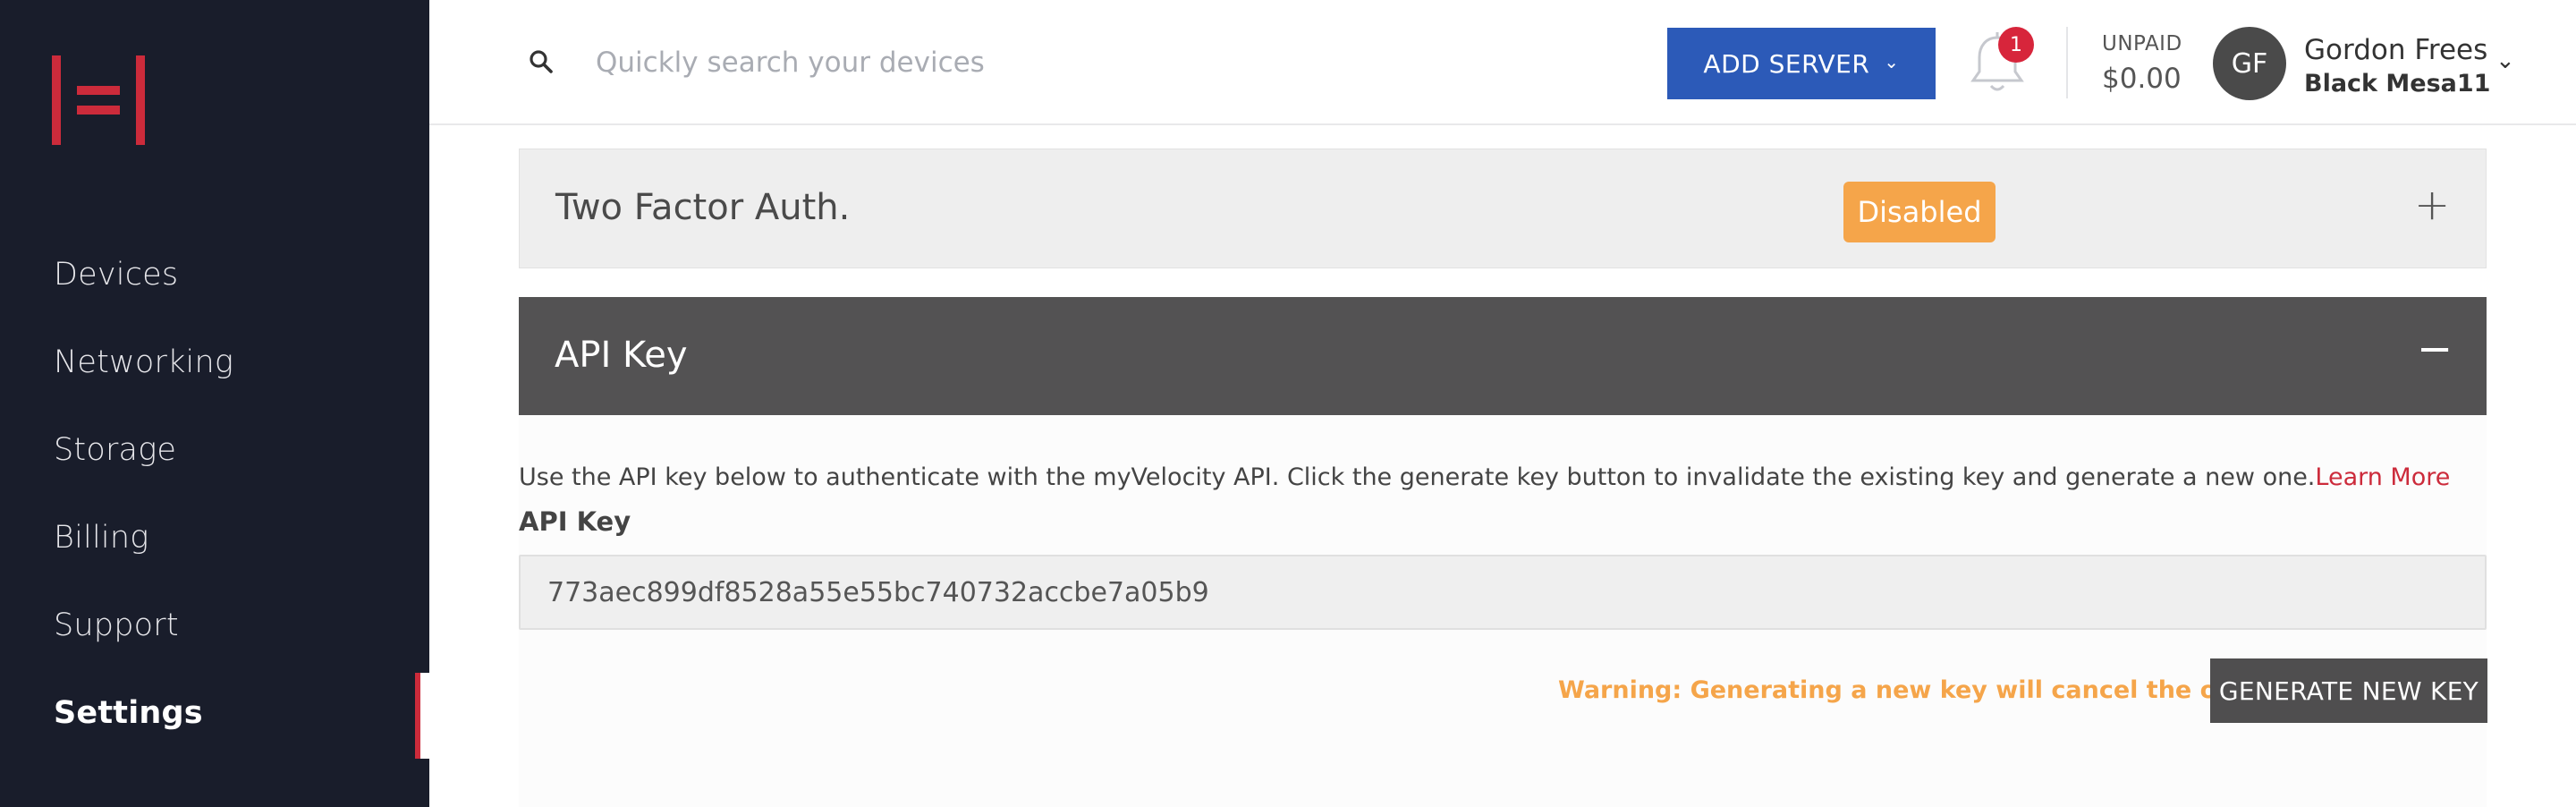 Image resolution: width=2576 pixels, height=807 pixels. I want to click on learn-more-link: Learn More, so click(2382, 477).